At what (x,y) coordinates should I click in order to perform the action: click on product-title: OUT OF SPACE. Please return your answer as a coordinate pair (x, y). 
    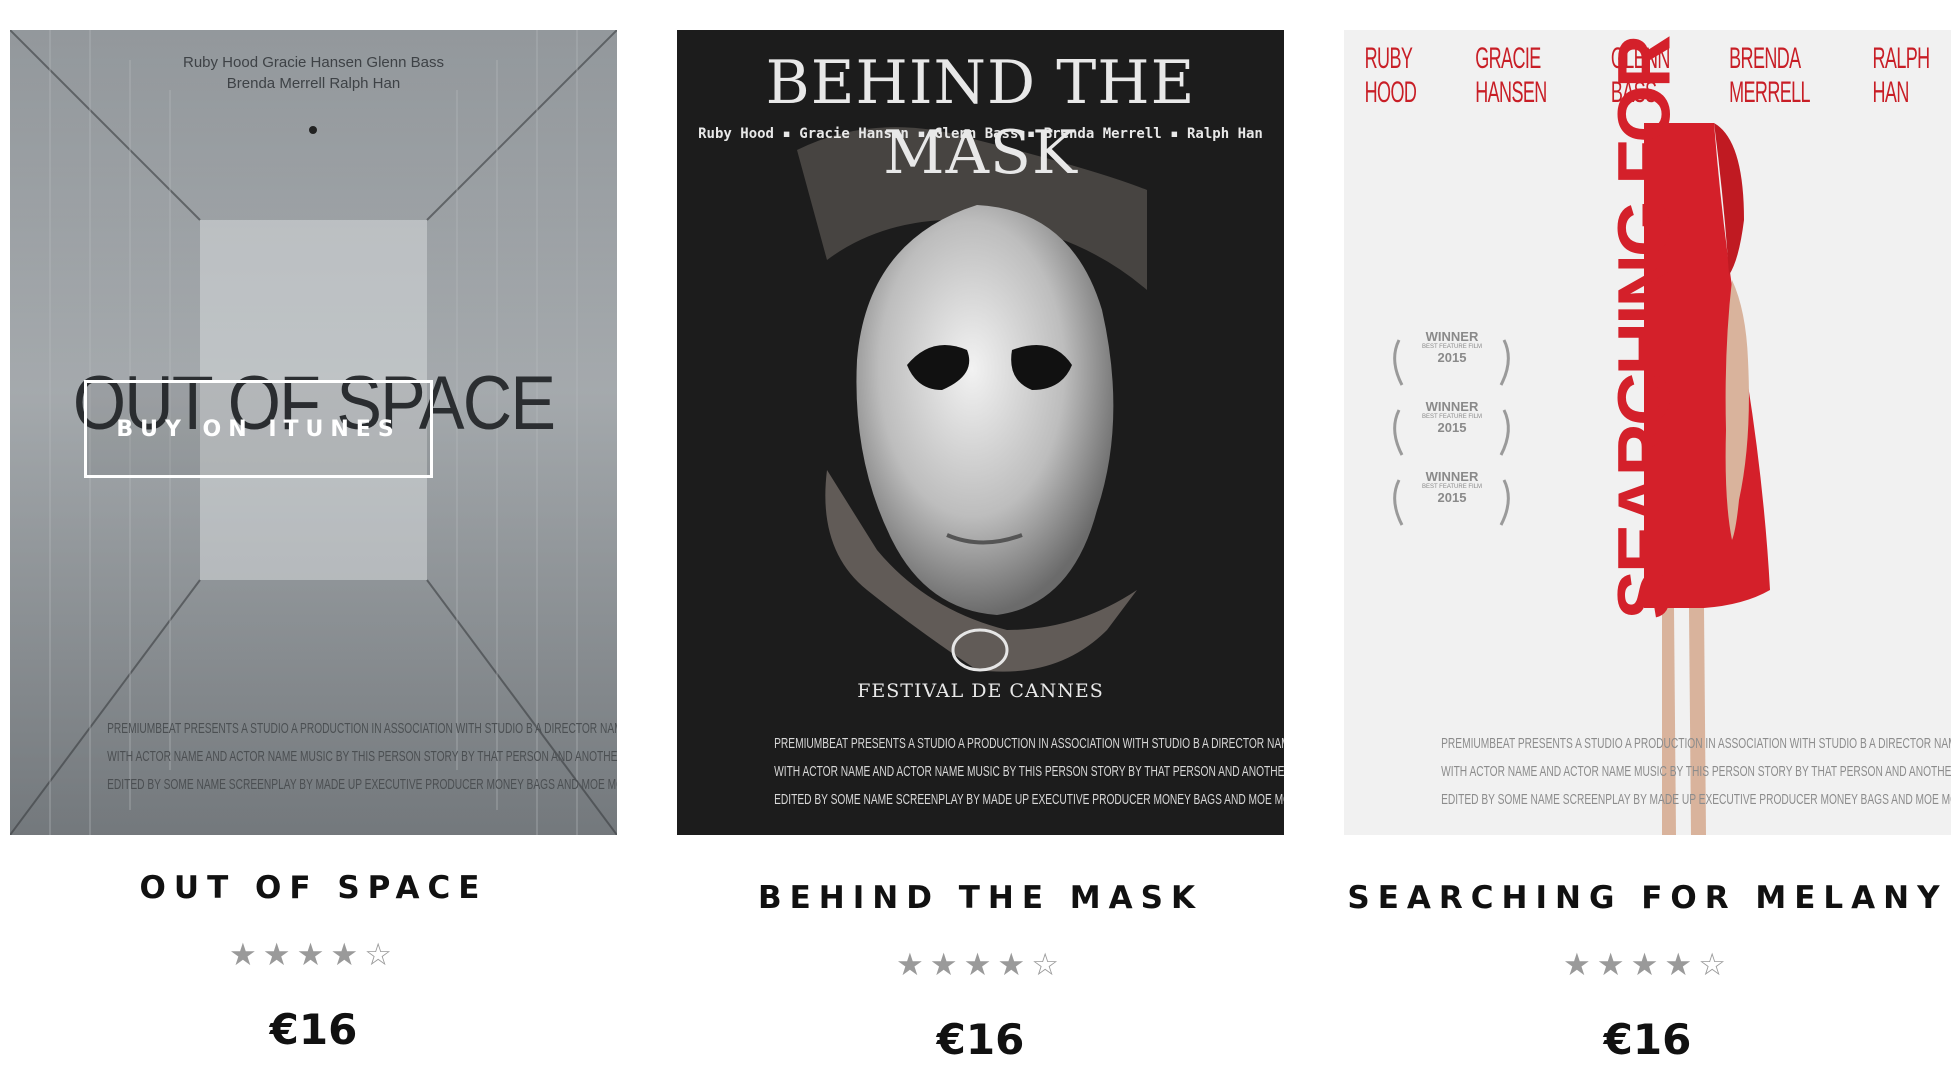
    Looking at the image, I should click on (313, 888).